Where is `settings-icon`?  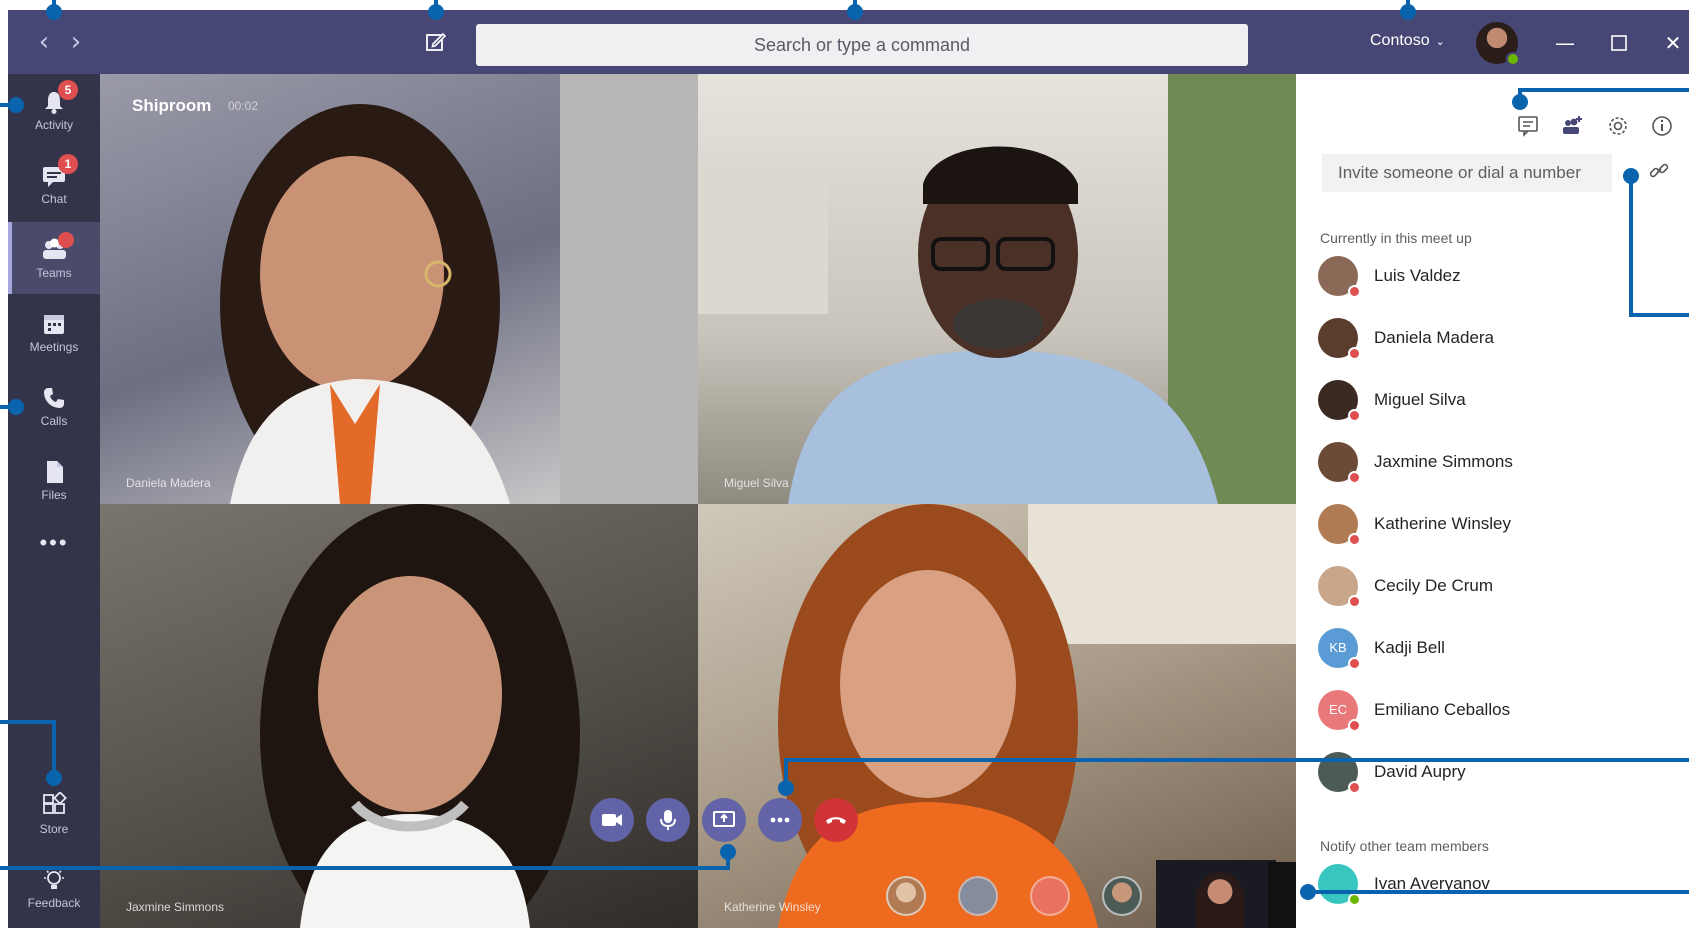
settings-icon is located at coordinates (1618, 126).